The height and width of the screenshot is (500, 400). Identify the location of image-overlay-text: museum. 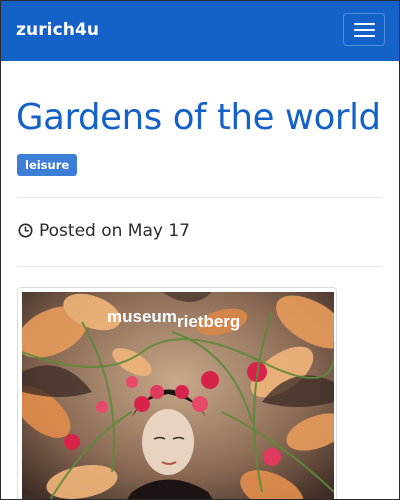
(142, 316).